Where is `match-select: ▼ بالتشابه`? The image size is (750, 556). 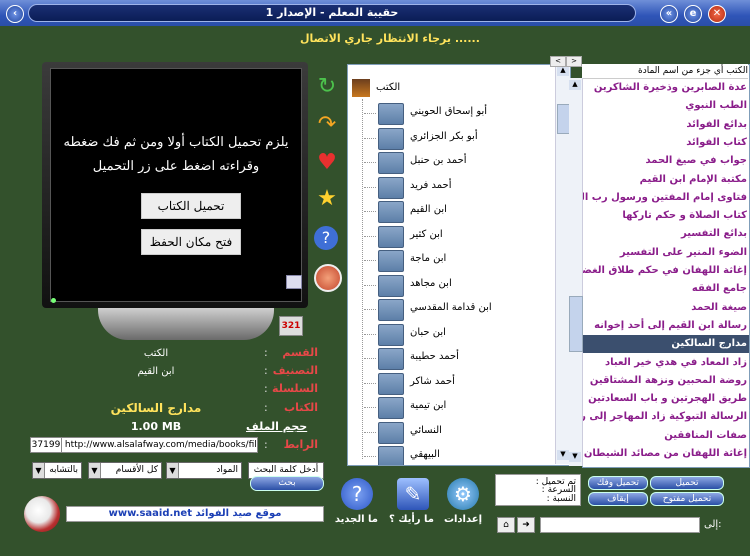
match-select: ▼ بالتشابه is located at coordinates (57, 470).